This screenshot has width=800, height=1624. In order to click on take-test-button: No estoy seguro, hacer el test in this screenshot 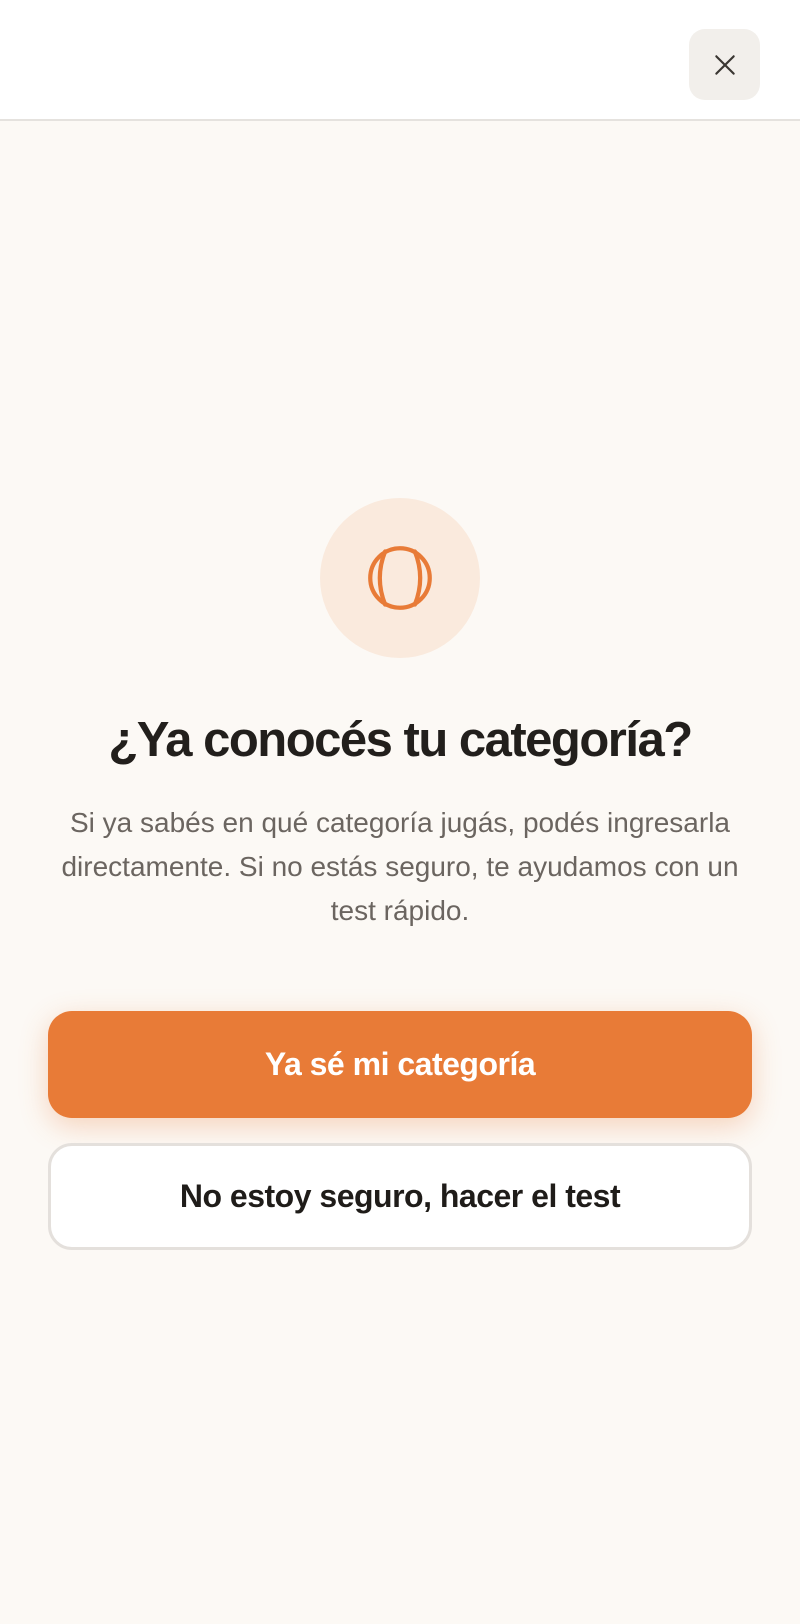, I will do `click(400, 1196)`.